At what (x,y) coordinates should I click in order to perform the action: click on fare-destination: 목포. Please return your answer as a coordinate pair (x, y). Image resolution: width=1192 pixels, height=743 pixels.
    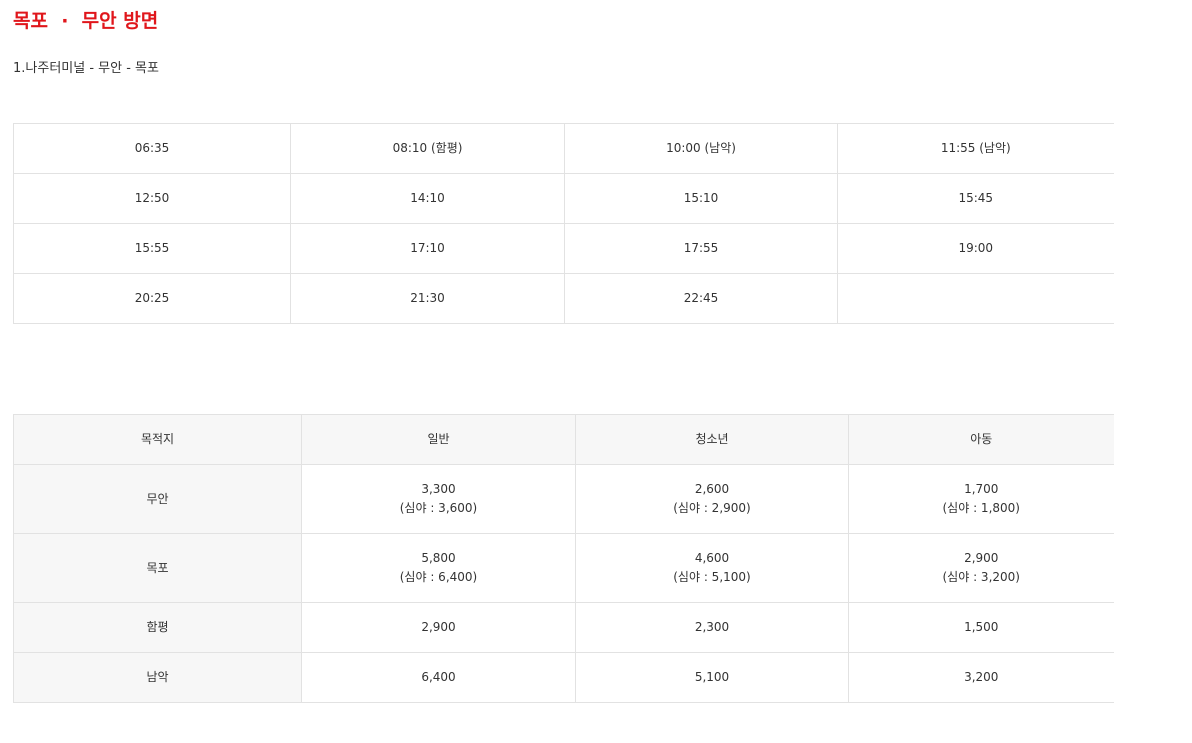
    Looking at the image, I should click on (157, 568).